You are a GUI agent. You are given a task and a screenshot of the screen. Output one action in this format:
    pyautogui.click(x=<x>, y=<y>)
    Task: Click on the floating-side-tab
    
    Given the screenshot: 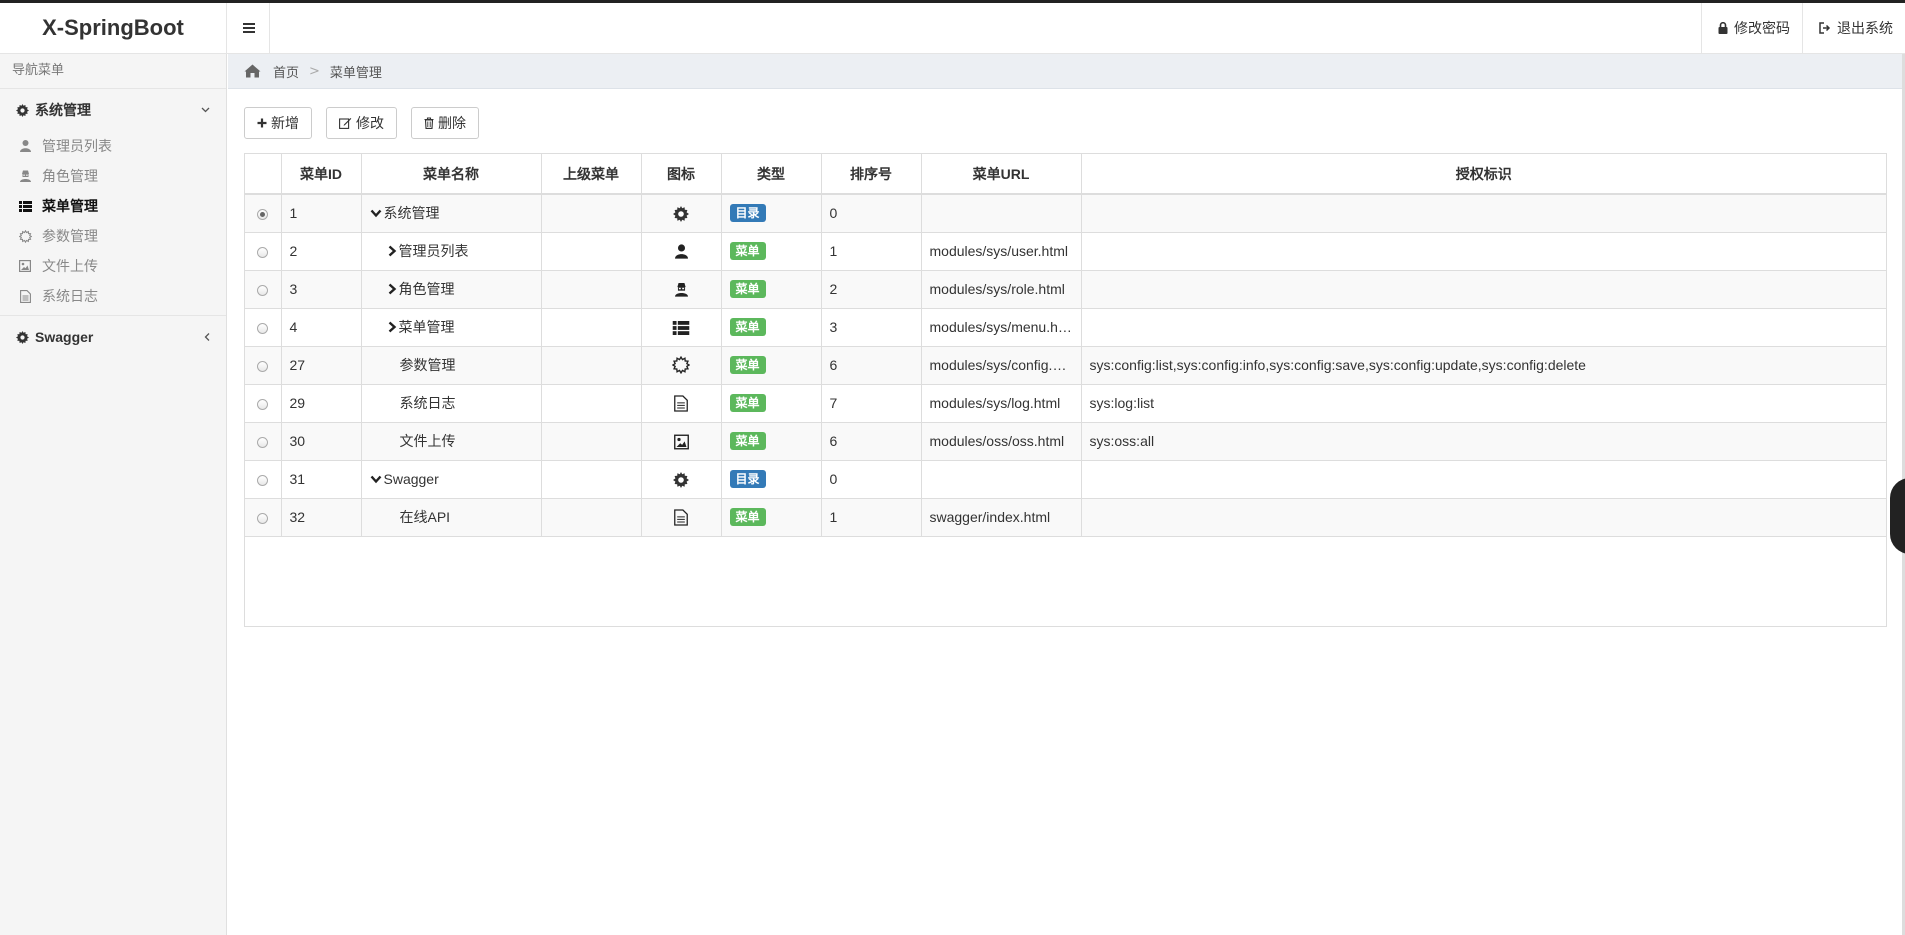 What is the action you would take?
    pyautogui.click(x=1897, y=516)
    